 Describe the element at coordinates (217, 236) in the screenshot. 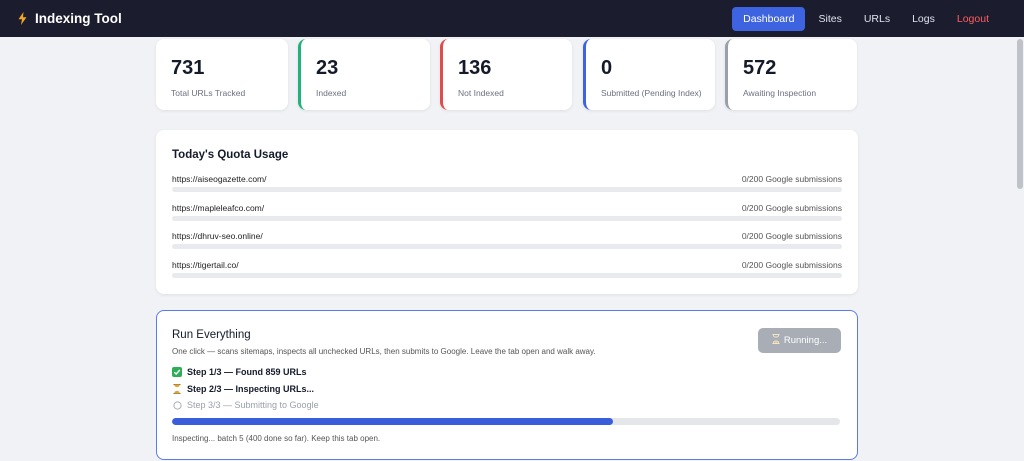

I see `quota-site: https://dhruv-seo.online/` at that location.